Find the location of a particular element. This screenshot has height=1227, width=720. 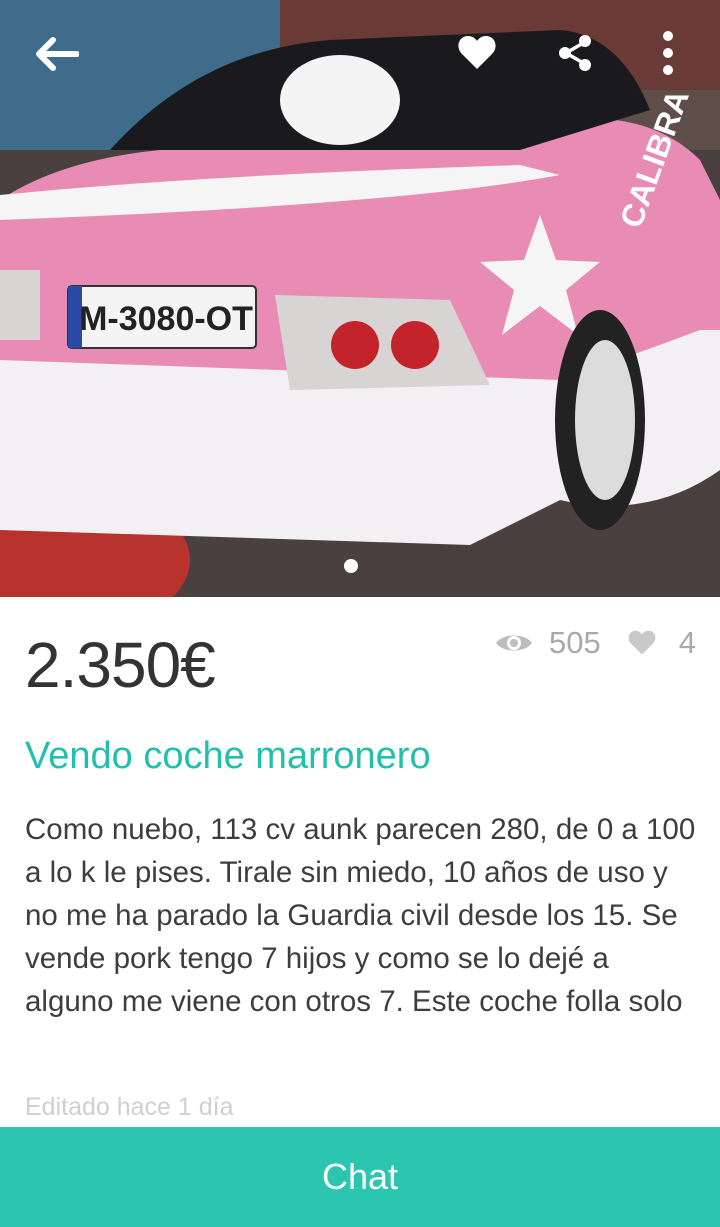

favorite-button is located at coordinates (477, 53).